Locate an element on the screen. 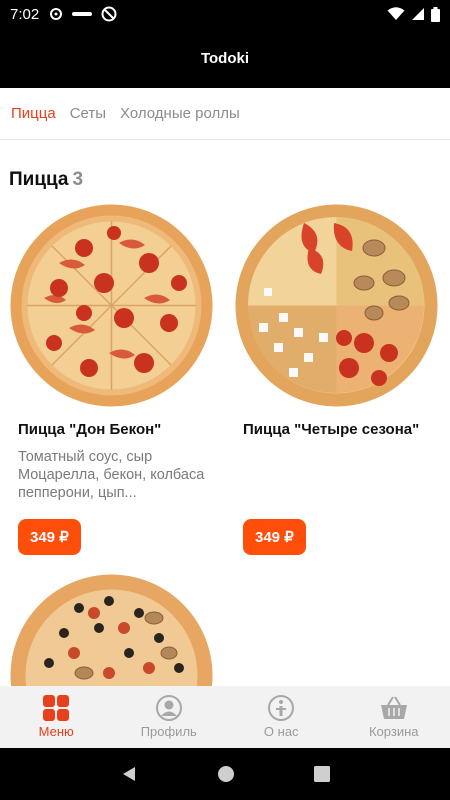 Image resolution: width=450 pixels, height=800 pixels. nav-menu: Меню is located at coordinates (56, 717).